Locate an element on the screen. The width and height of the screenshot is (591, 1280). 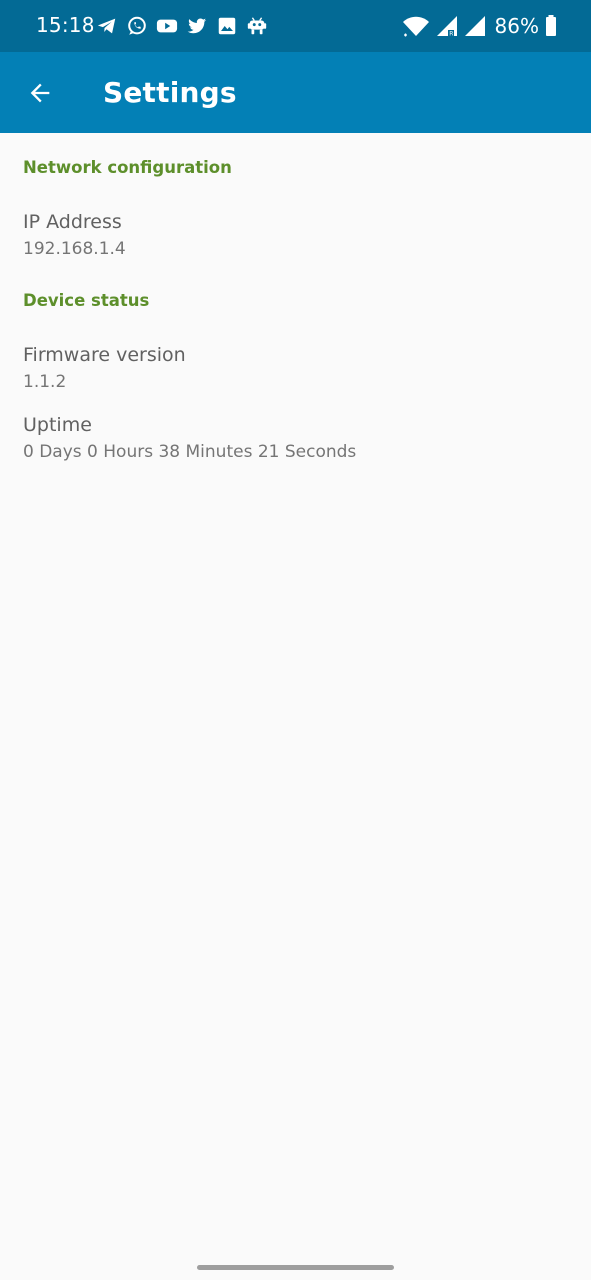
signal-roaming-icon is located at coordinates (474, 26).